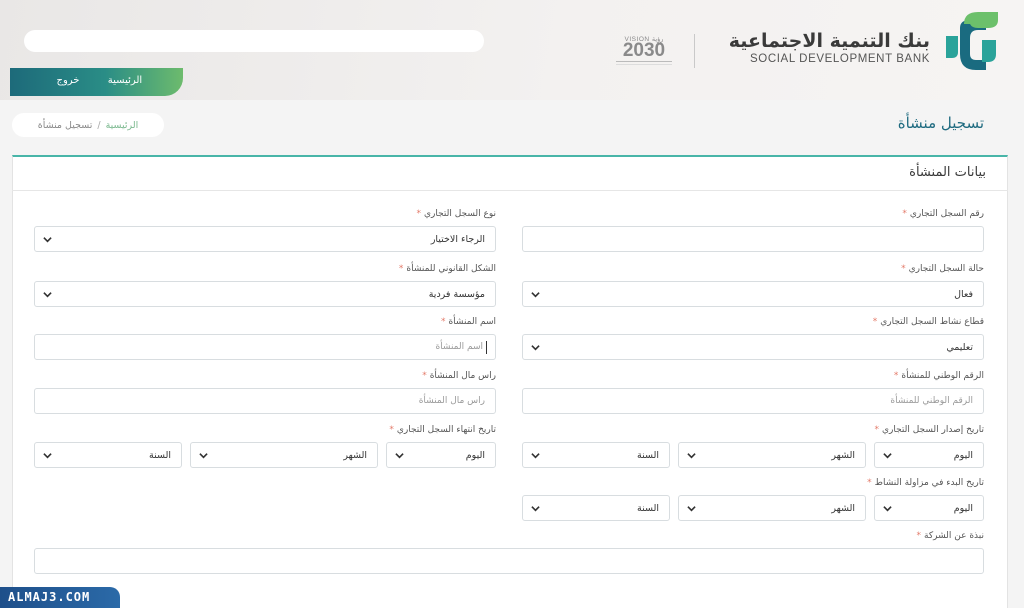 Image resolution: width=1024 pixels, height=608 pixels. I want to click on cr-sector-select: تعليمي, so click(753, 347).